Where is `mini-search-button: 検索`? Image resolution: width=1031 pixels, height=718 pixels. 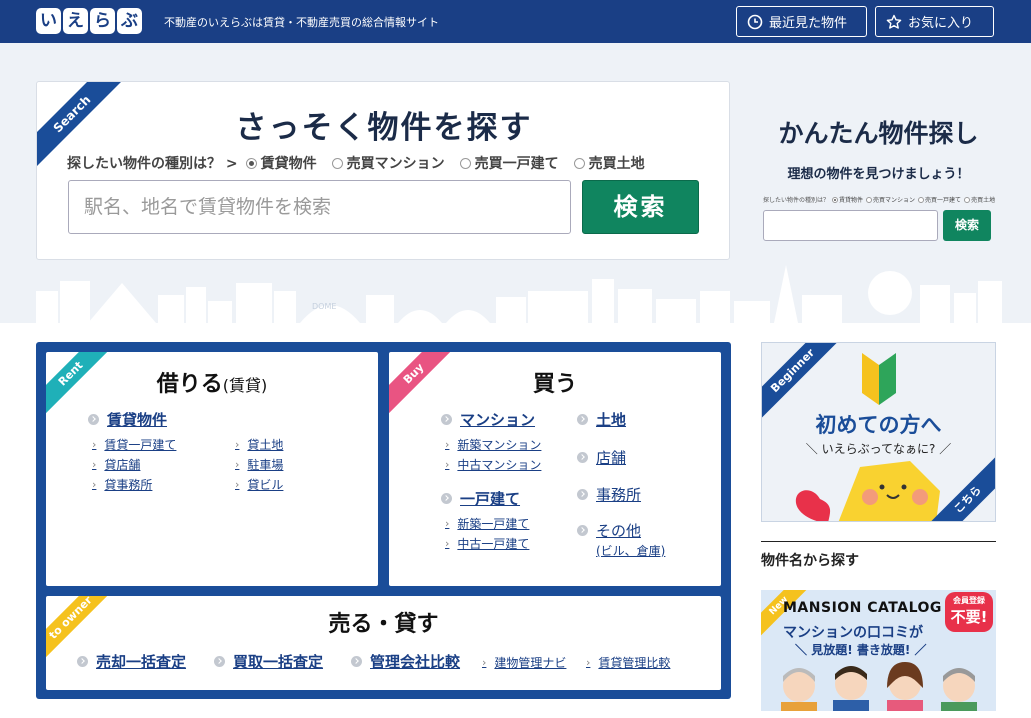 mini-search-button: 検索 is located at coordinates (967, 225).